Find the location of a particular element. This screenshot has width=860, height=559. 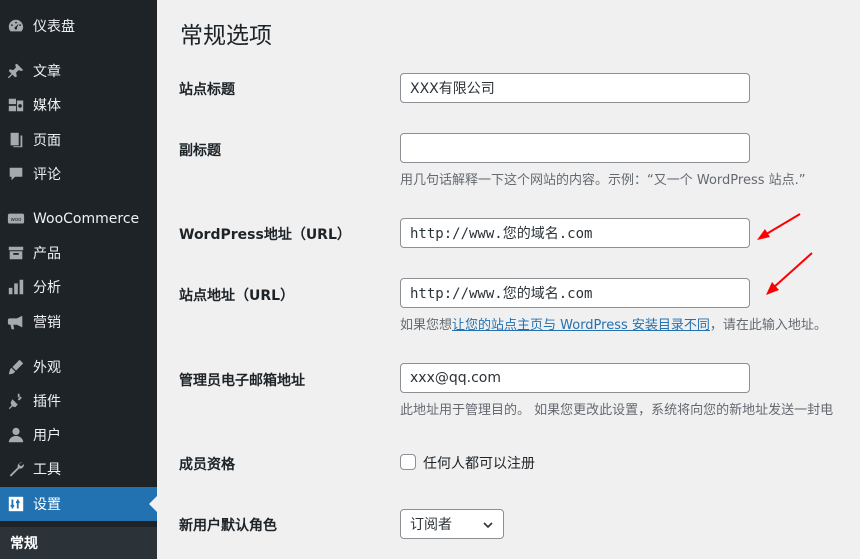

site-url-desc-prefix: 如果您想 is located at coordinates (426, 325).